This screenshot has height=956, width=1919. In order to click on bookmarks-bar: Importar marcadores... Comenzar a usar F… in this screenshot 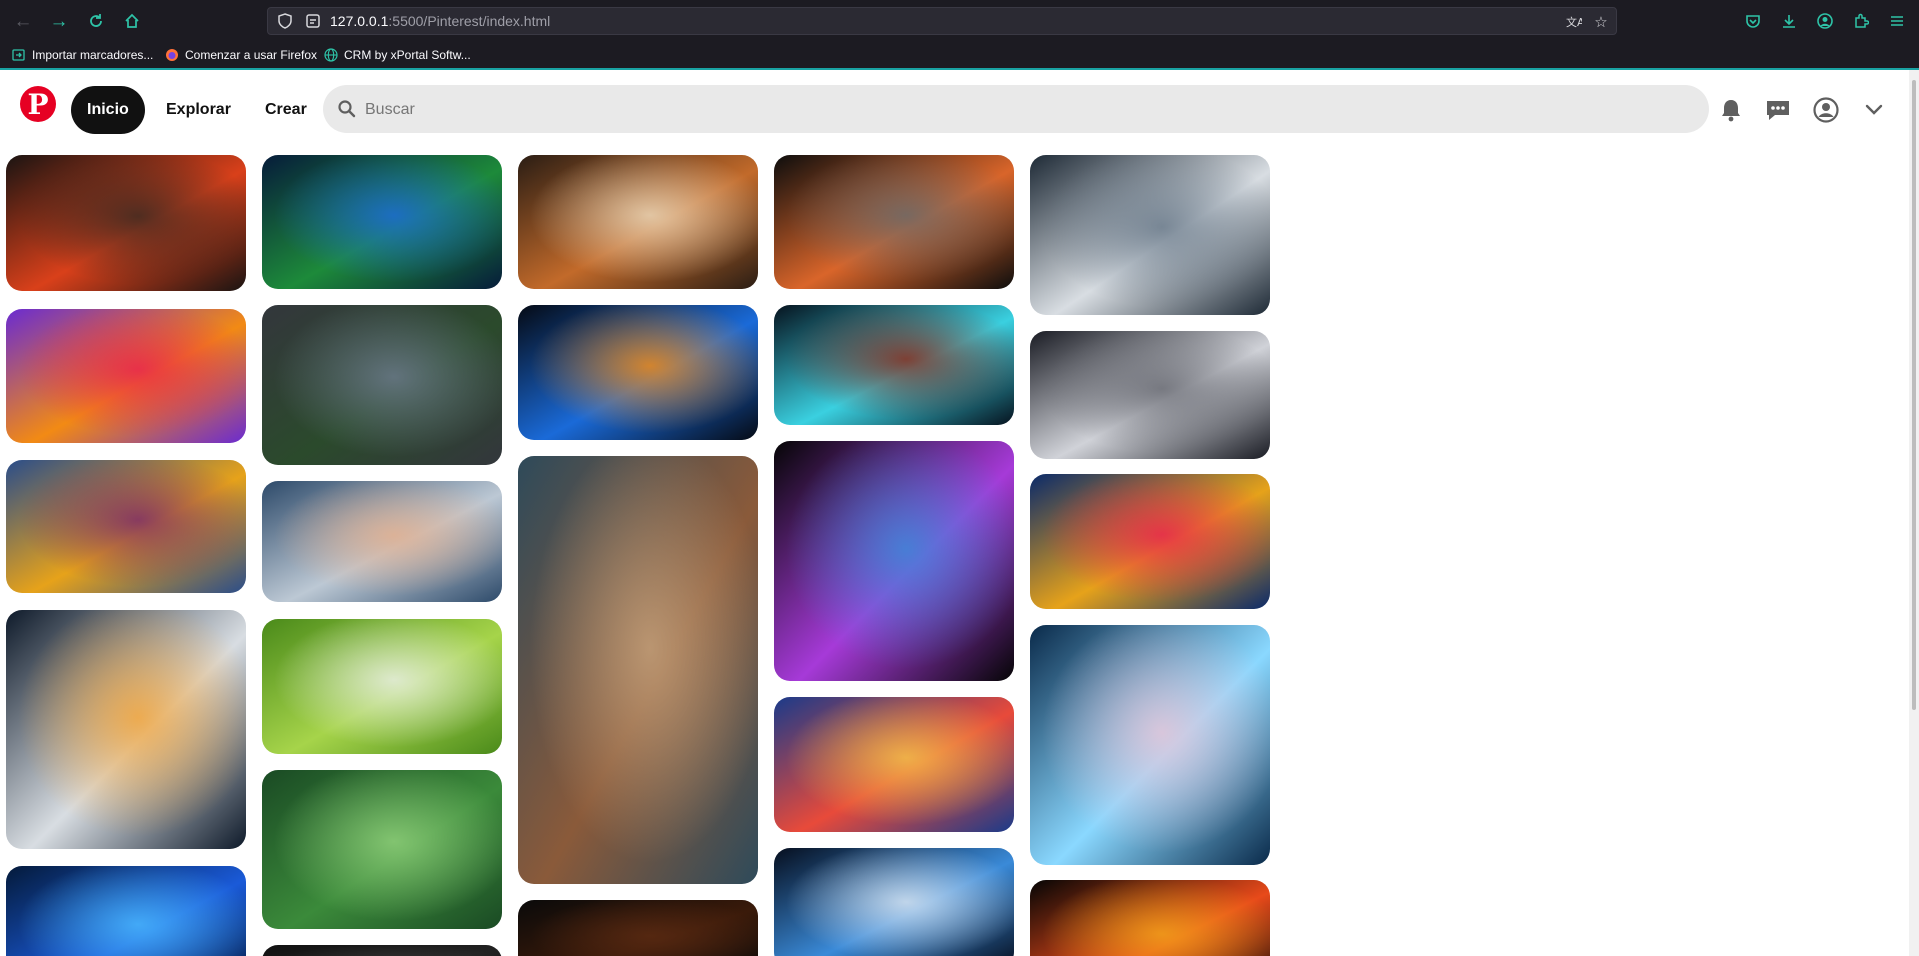, I will do `click(959, 56)`.